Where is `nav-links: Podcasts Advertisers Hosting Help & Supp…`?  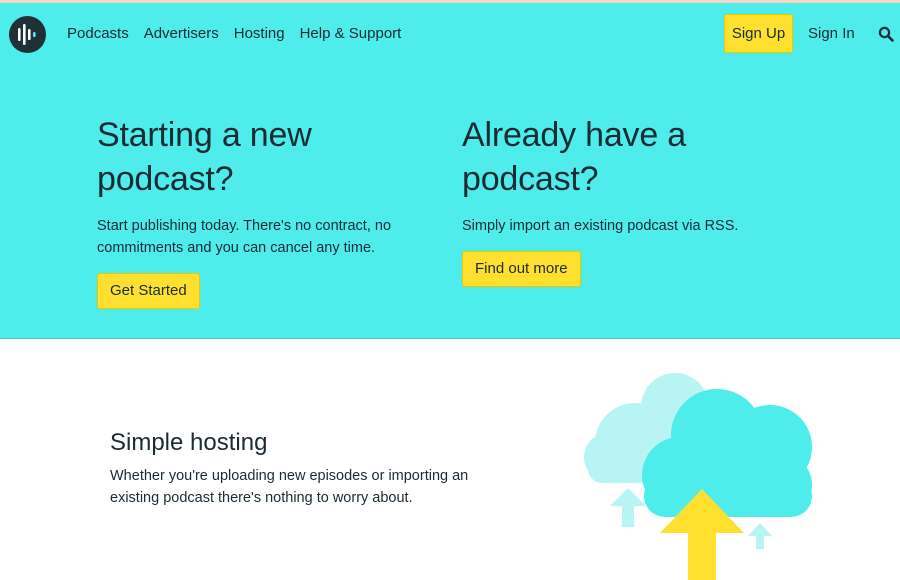
nav-links: Podcasts Advertisers Hosting Help & Supp… is located at coordinates (234, 34).